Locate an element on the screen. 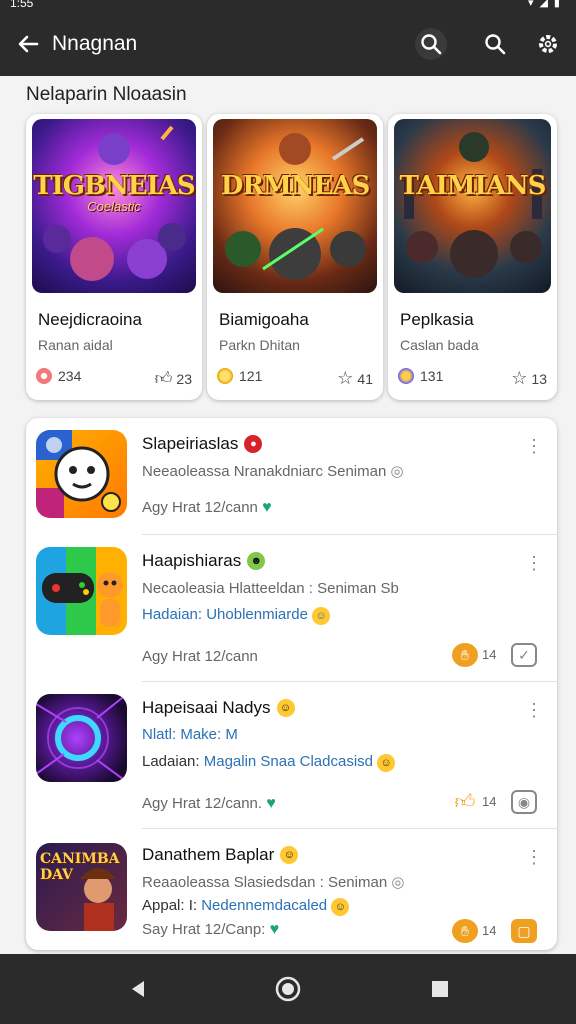 The width and height of the screenshot is (576, 1024). app-bar: Nnagnan is located at coordinates (288, 44).